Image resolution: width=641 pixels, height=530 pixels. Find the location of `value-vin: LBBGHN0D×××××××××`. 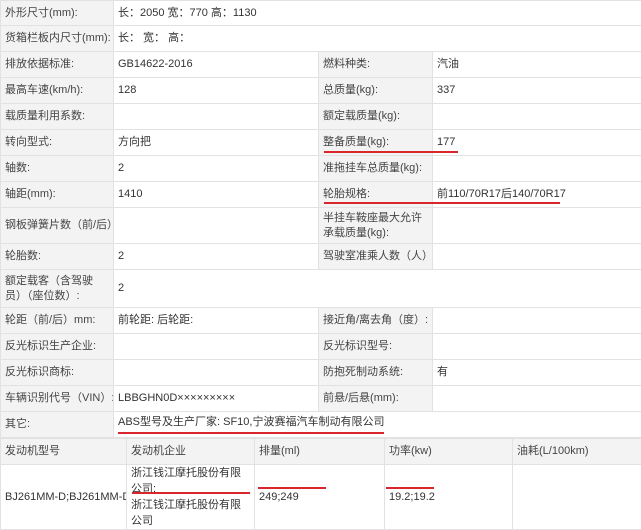

value-vin: LBBGHN0D××××××××× is located at coordinates (216, 399).